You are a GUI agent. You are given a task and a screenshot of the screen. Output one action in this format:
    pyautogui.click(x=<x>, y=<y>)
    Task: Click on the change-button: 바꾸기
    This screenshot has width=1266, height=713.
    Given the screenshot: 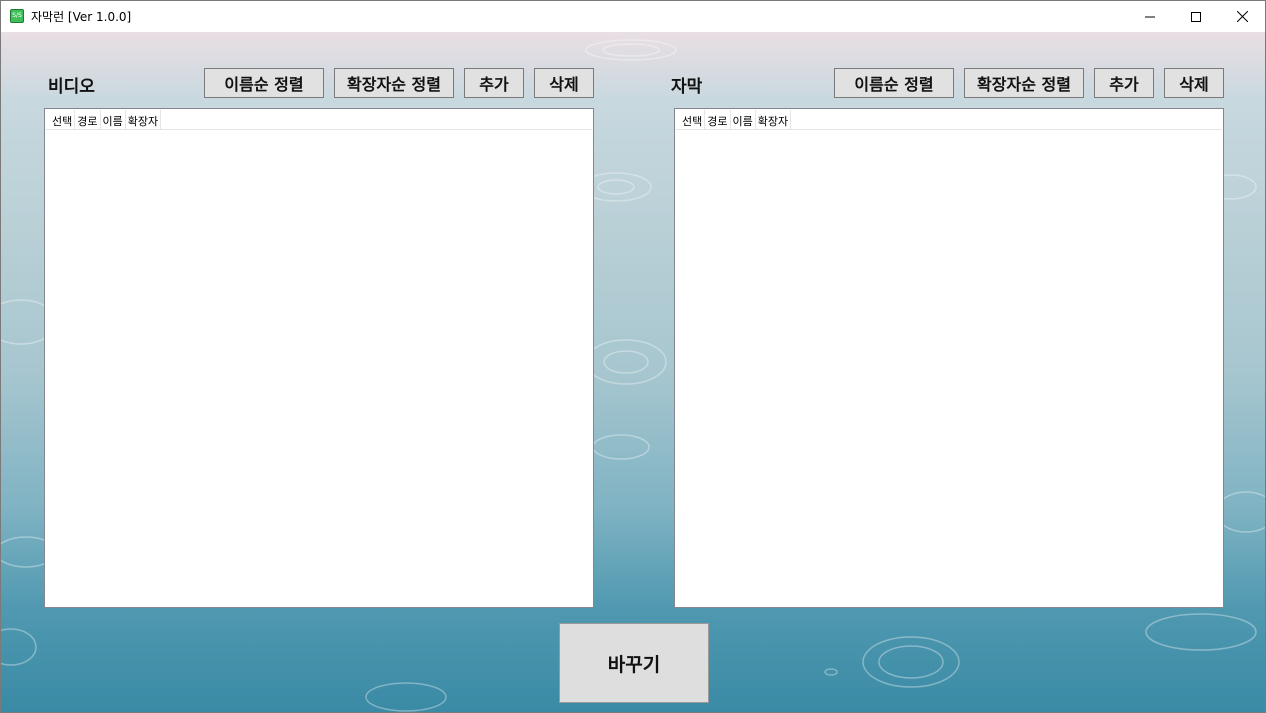 What is the action you would take?
    pyautogui.click(x=634, y=663)
    